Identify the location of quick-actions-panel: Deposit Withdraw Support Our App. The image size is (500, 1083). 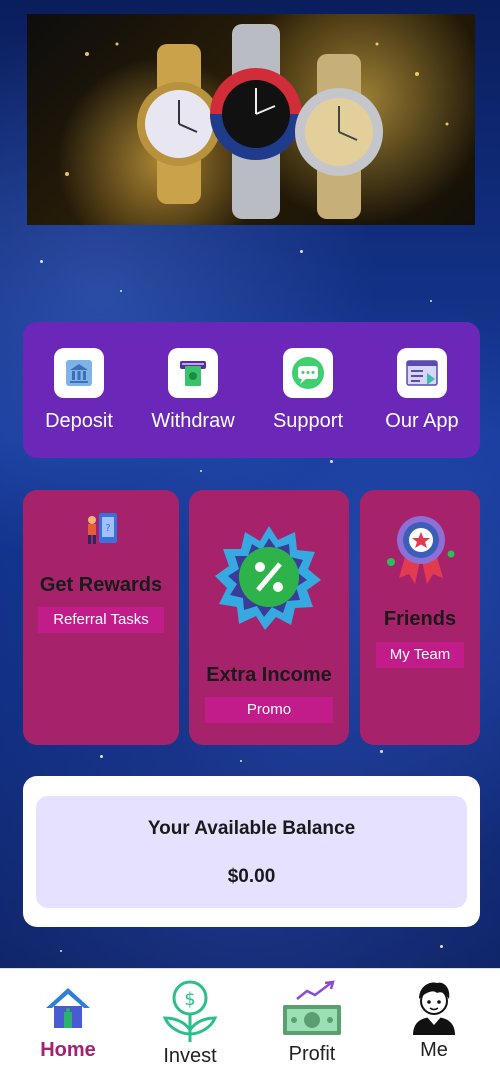
(251, 390).